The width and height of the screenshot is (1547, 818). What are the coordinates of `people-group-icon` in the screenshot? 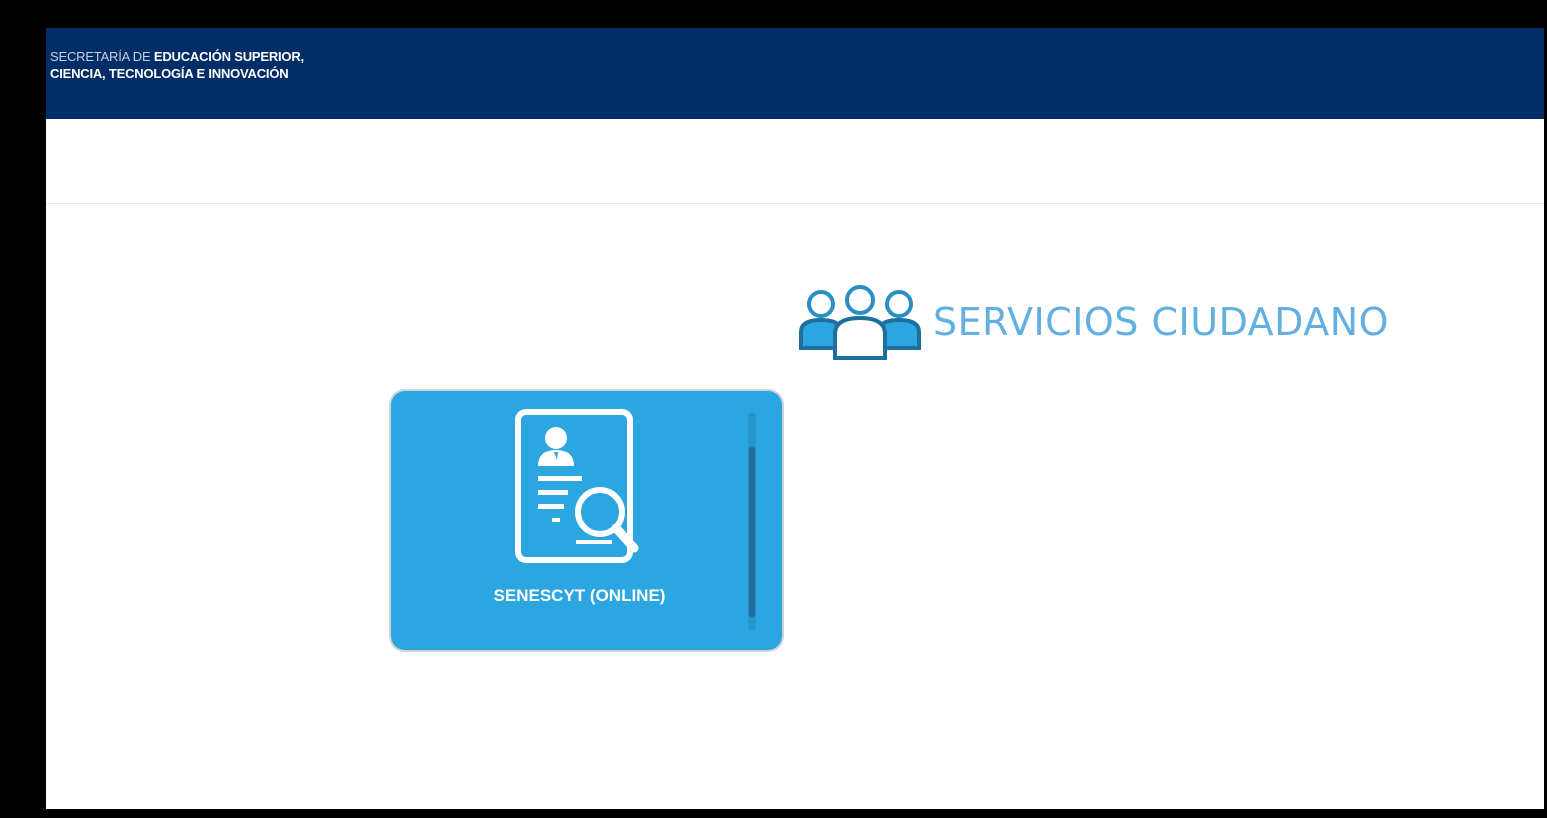 It's located at (860, 322).